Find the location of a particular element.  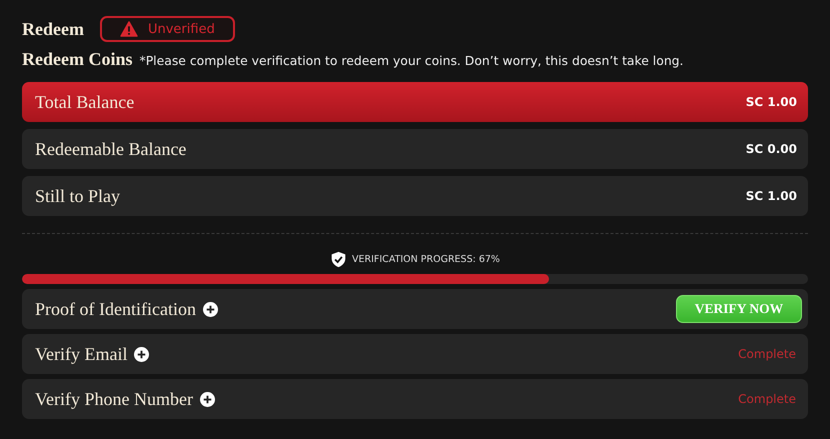

task-label: Verify Phone Number is located at coordinates (114, 399).